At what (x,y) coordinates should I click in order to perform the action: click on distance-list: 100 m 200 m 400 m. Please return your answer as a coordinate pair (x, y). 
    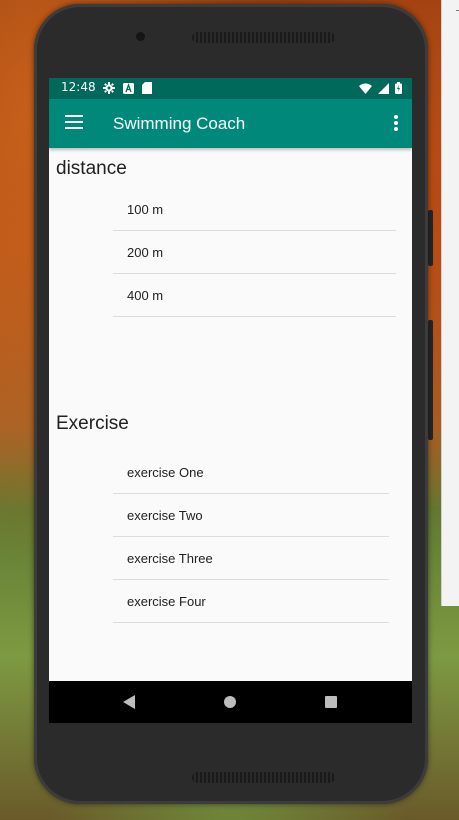
    Looking at the image, I should click on (254, 252).